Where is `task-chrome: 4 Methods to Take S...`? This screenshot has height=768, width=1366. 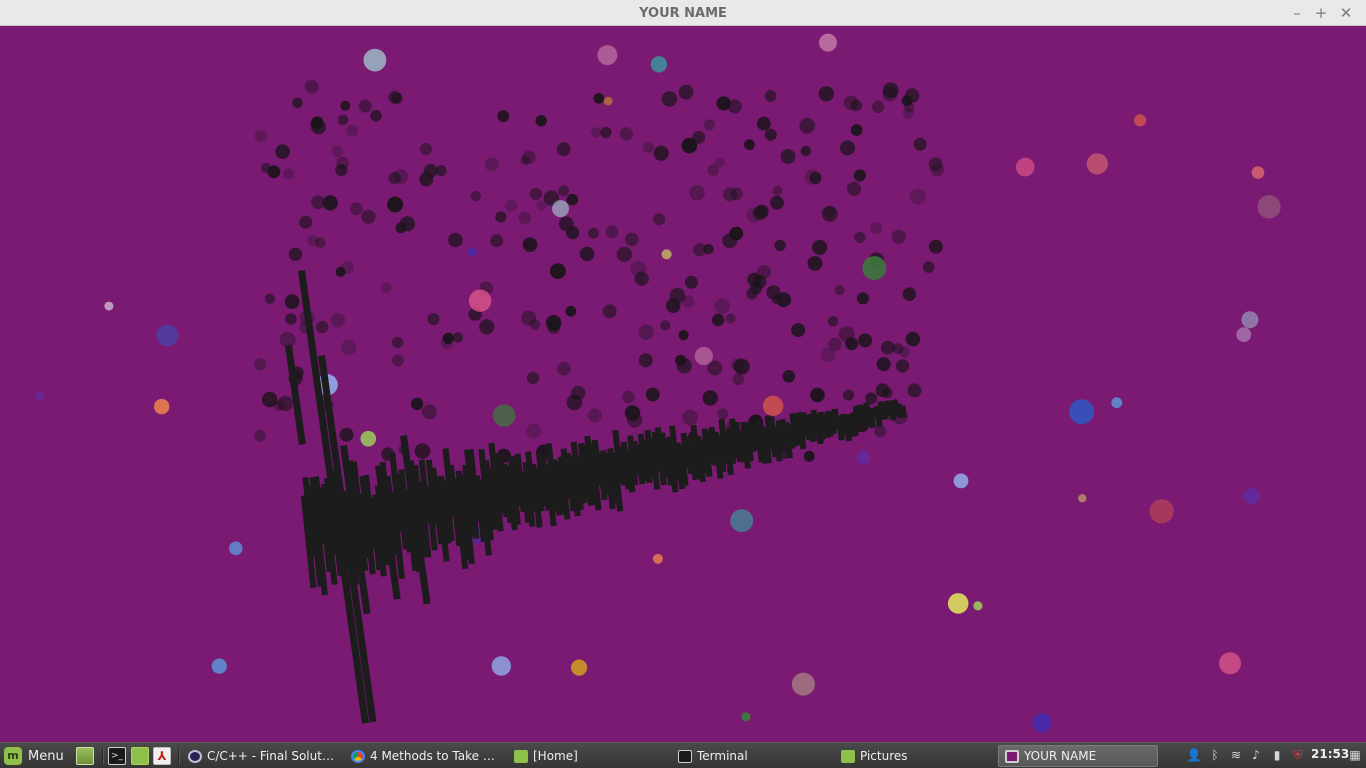 task-chrome: 4 Methods to Take S... is located at coordinates (425, 756).